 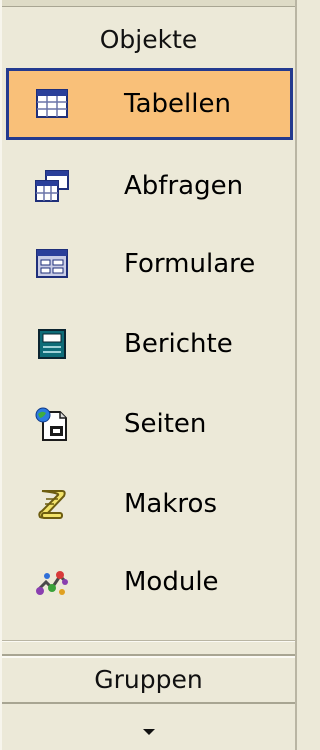 What do you see at coordinates (190, 264) in the screenshot?
I see `object-item-label: Formulare` at bounding box center [190, 264].